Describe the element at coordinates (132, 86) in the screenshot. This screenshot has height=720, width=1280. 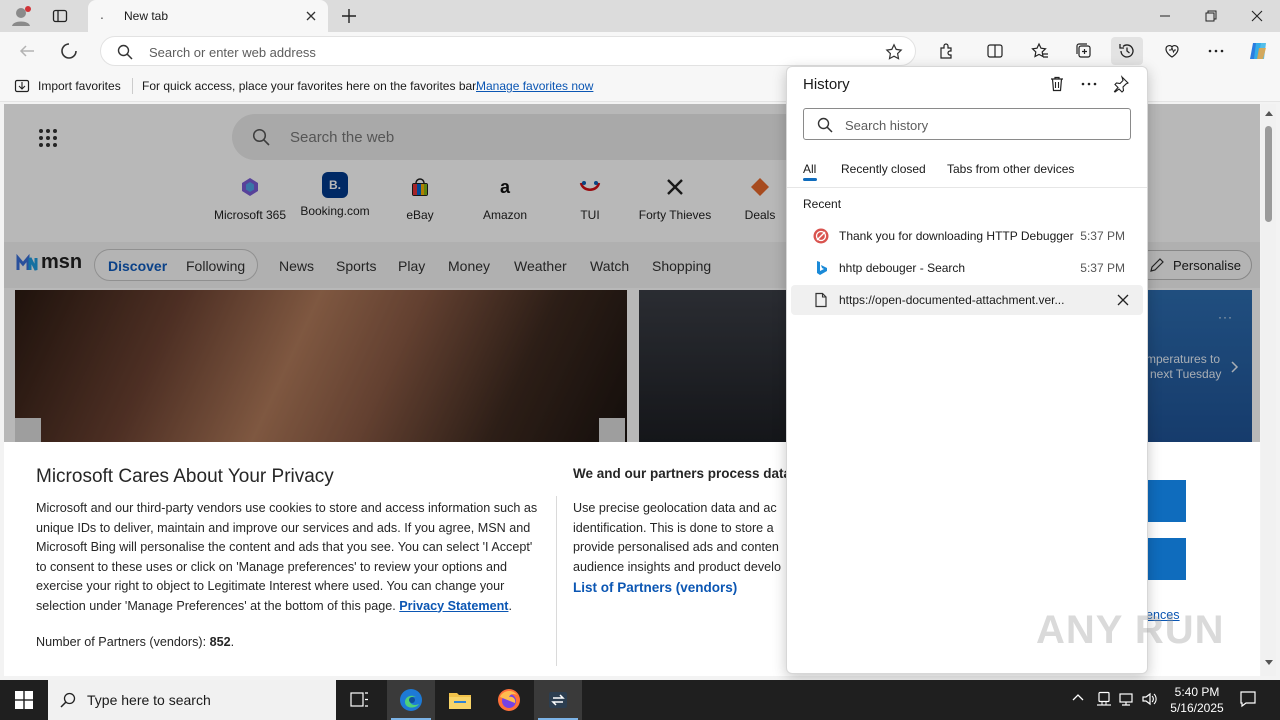
I see `favbar-separator` at that location.